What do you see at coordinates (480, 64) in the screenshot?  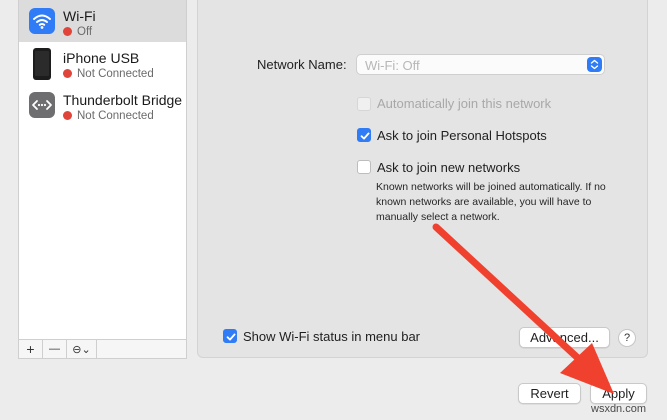 I see `network-name-select: Wi-Fi: Off` at bounding box center [480, 64].